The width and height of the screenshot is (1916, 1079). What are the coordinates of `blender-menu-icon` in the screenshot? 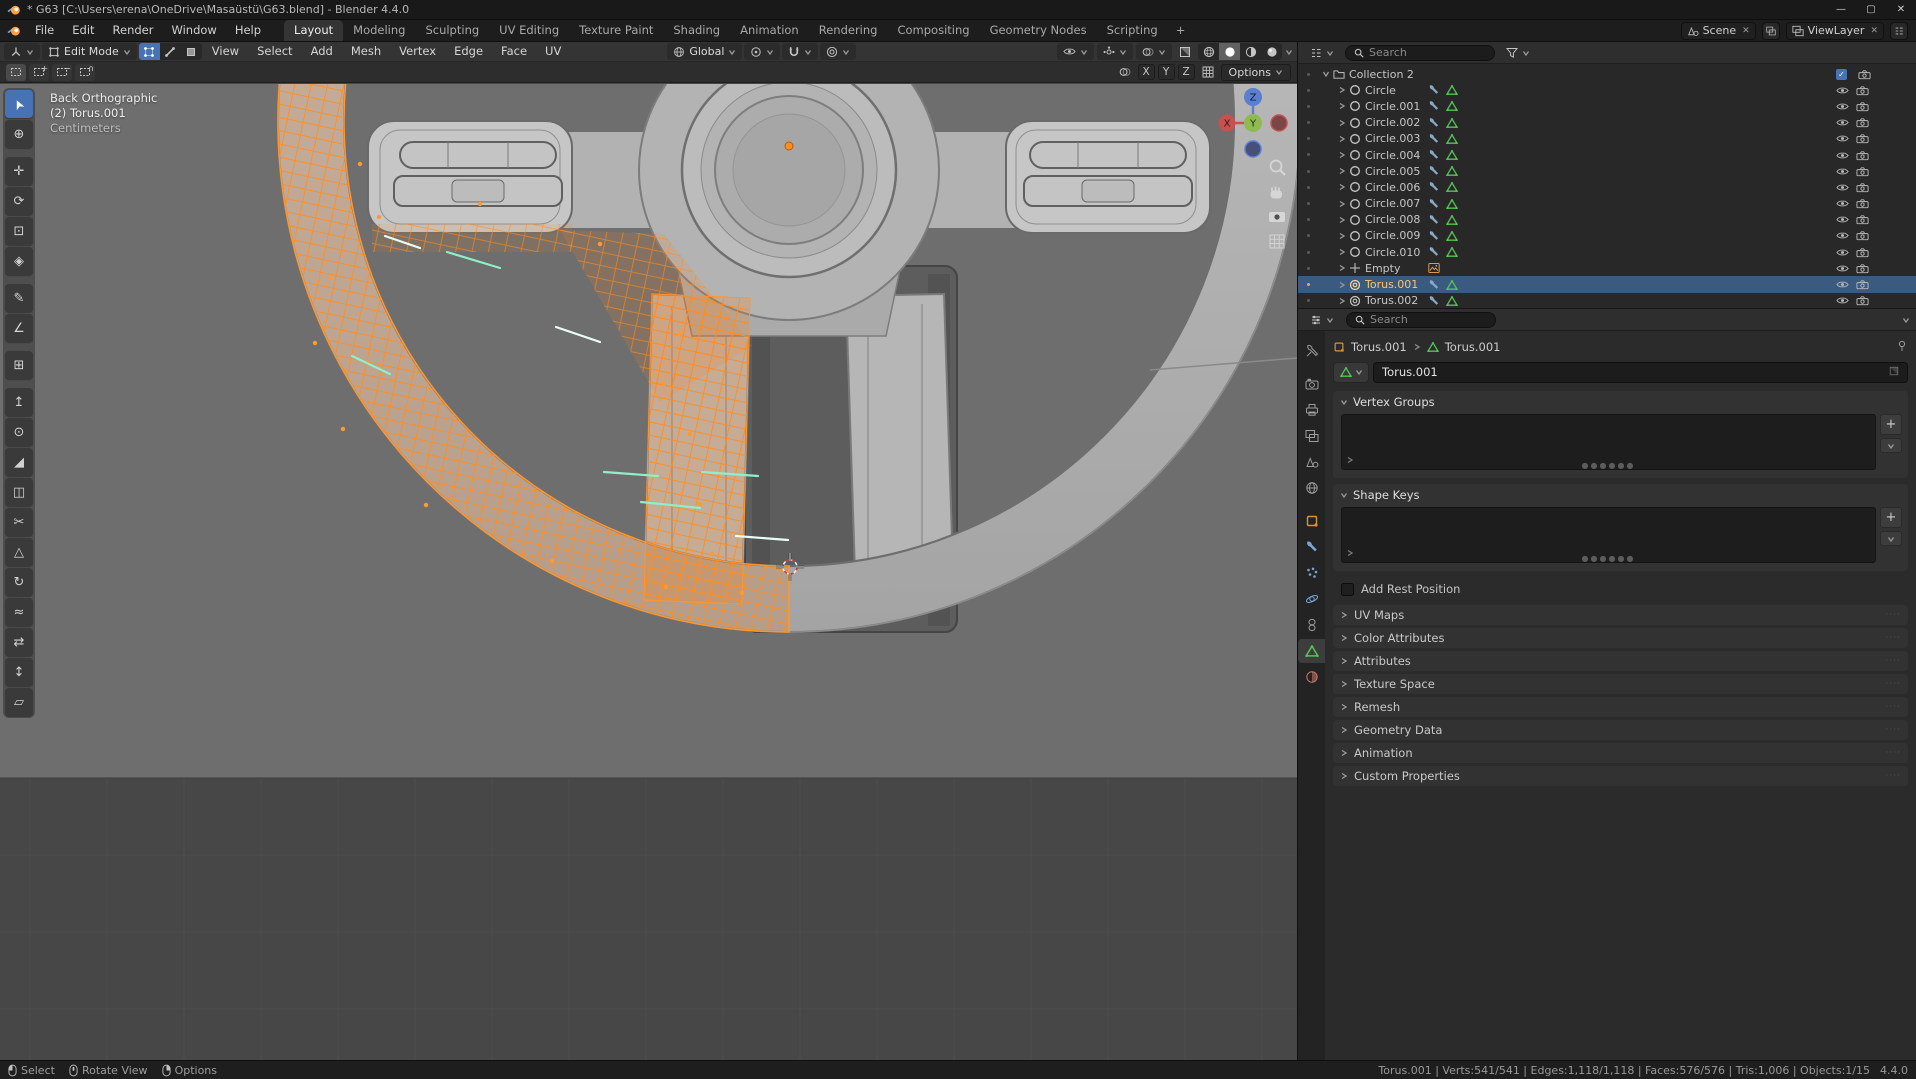 It's located at (14, 31).